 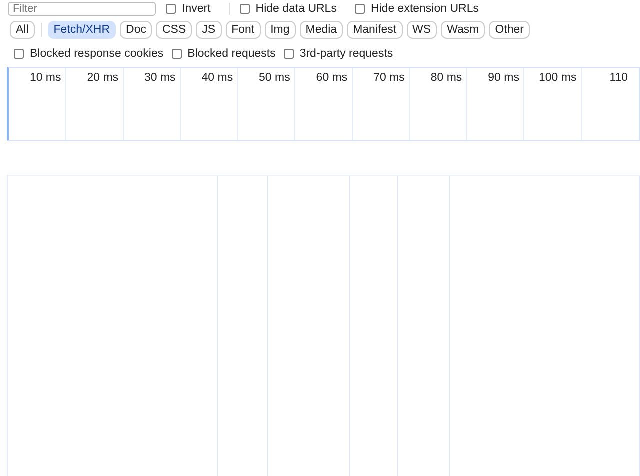 What do you see at coordinates (82, 9) in the screenshot?
I see `filter-field: Filter` at bounding box center [82, 9].